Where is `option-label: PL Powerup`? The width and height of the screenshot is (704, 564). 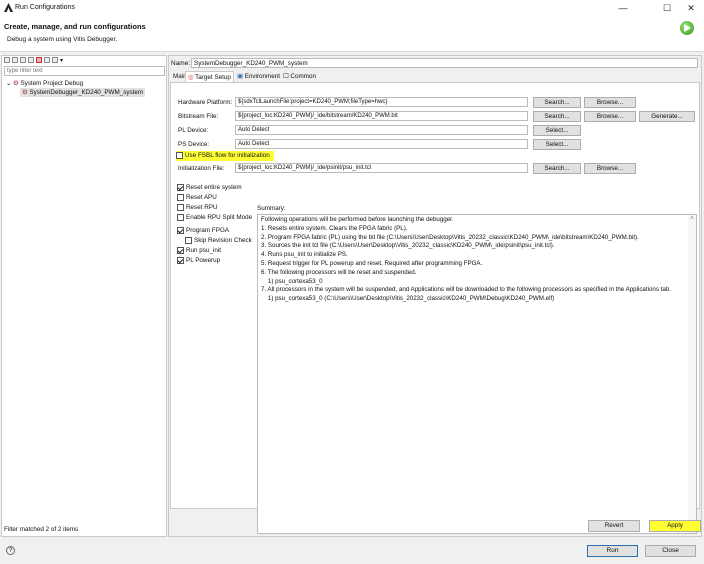
option-label: PL Powerup is located at coordinates (203, 260).